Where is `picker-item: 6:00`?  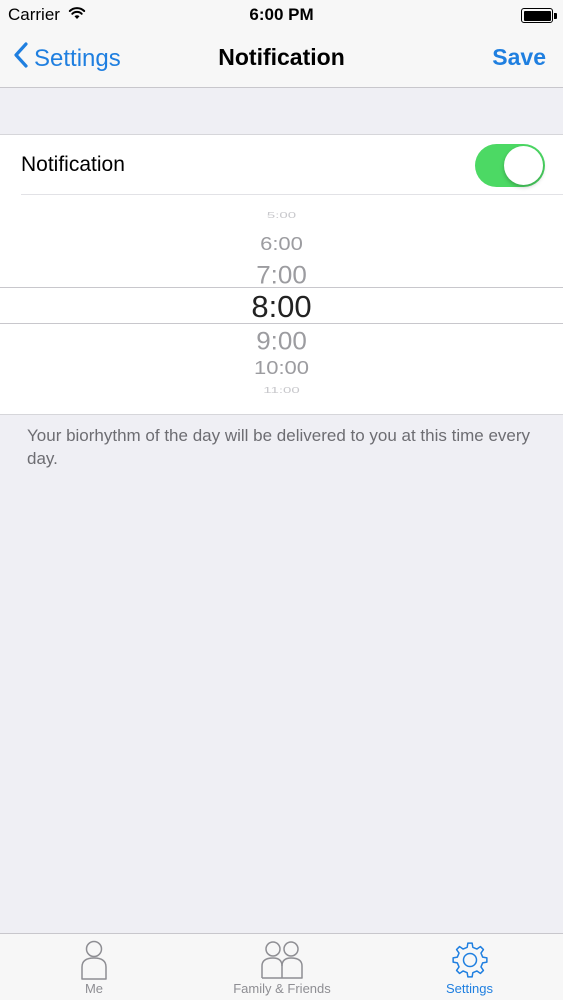 picker-item: 6:00 is located at coordinates (281, 244).